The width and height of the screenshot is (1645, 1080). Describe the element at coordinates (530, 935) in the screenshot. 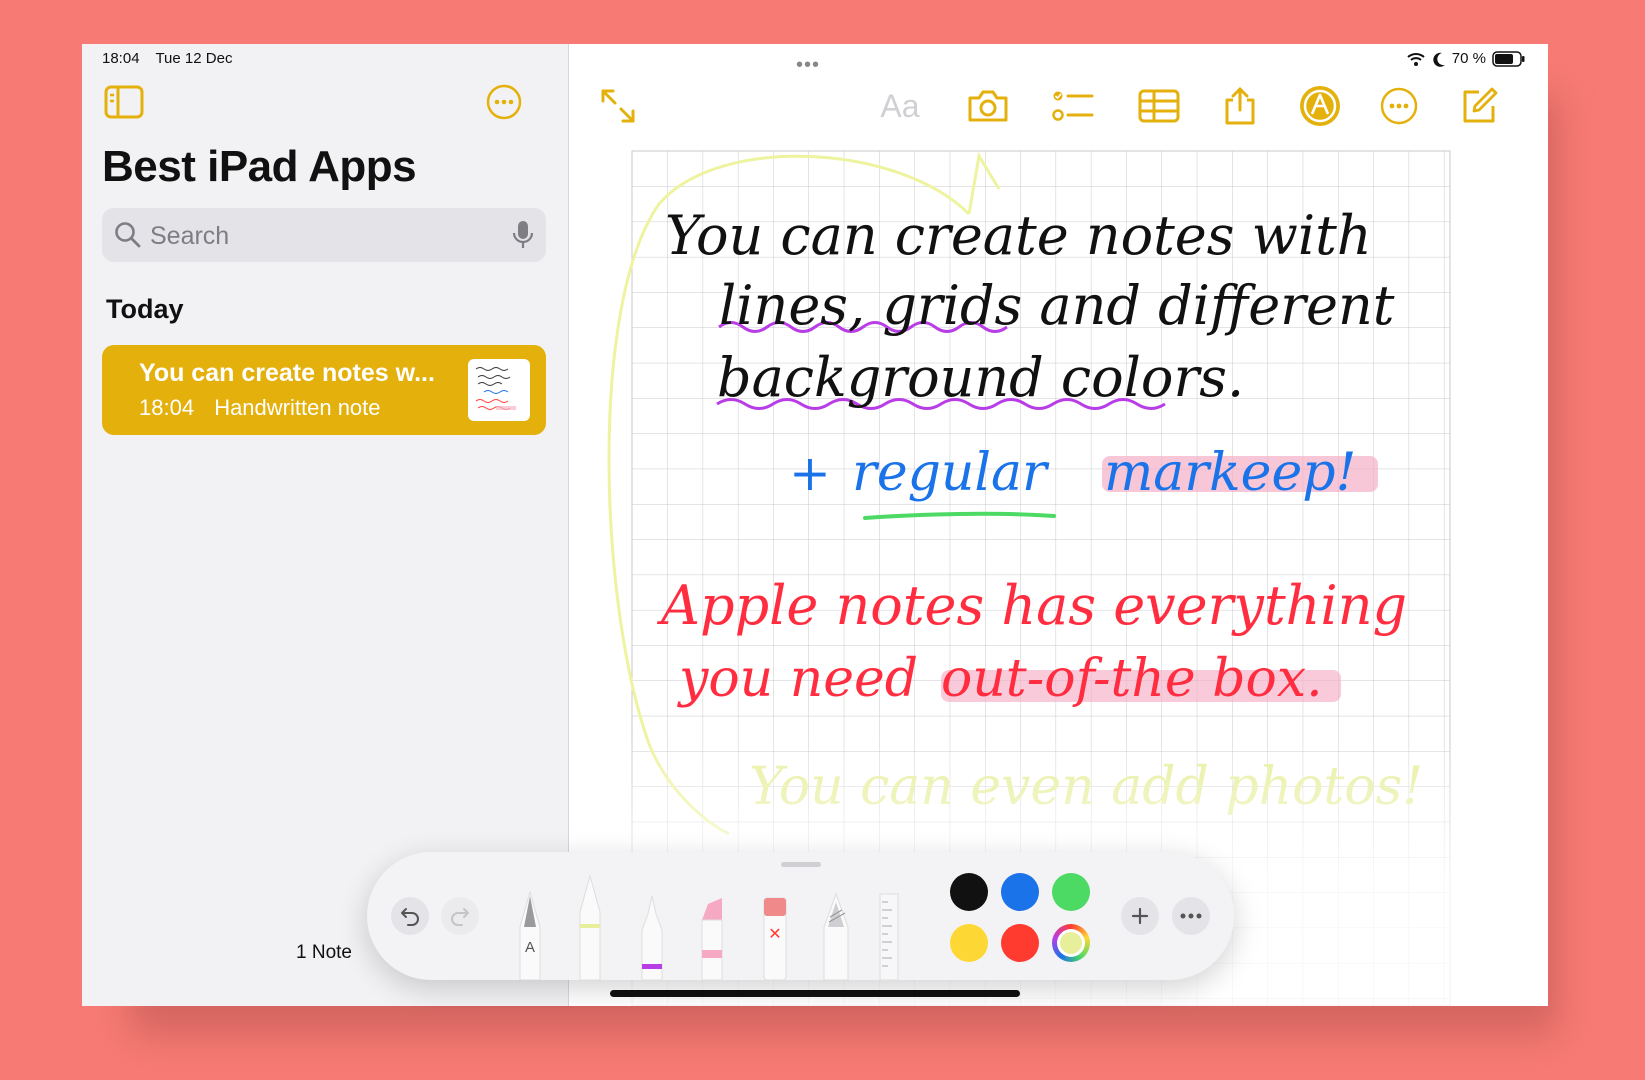

I see `pen-tool: A` at that location.